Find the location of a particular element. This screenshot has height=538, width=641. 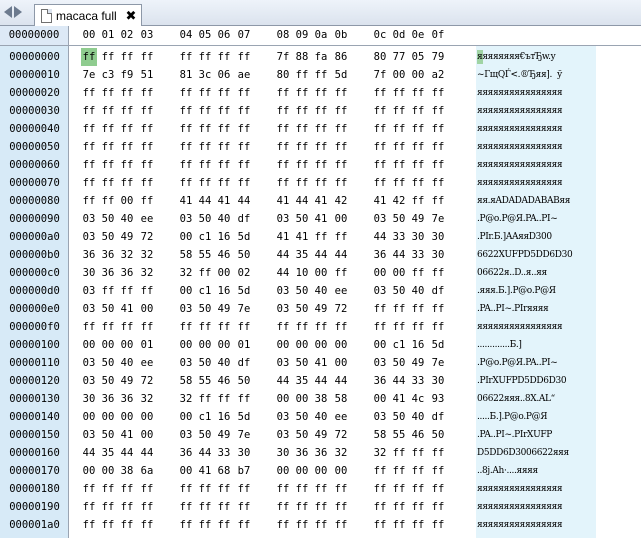

row-text: .PA..PI~.PIrXUFP is located at coordinates (536, 435).